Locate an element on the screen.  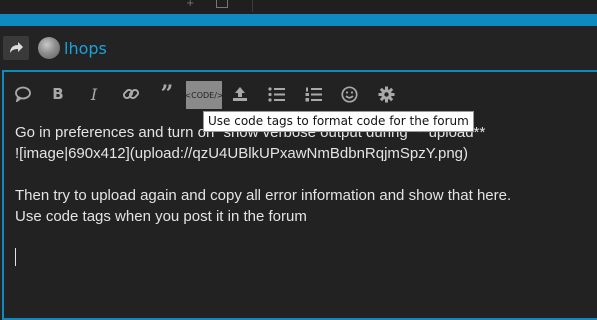
bullet-list-icon is located at coordinates (276, 94).